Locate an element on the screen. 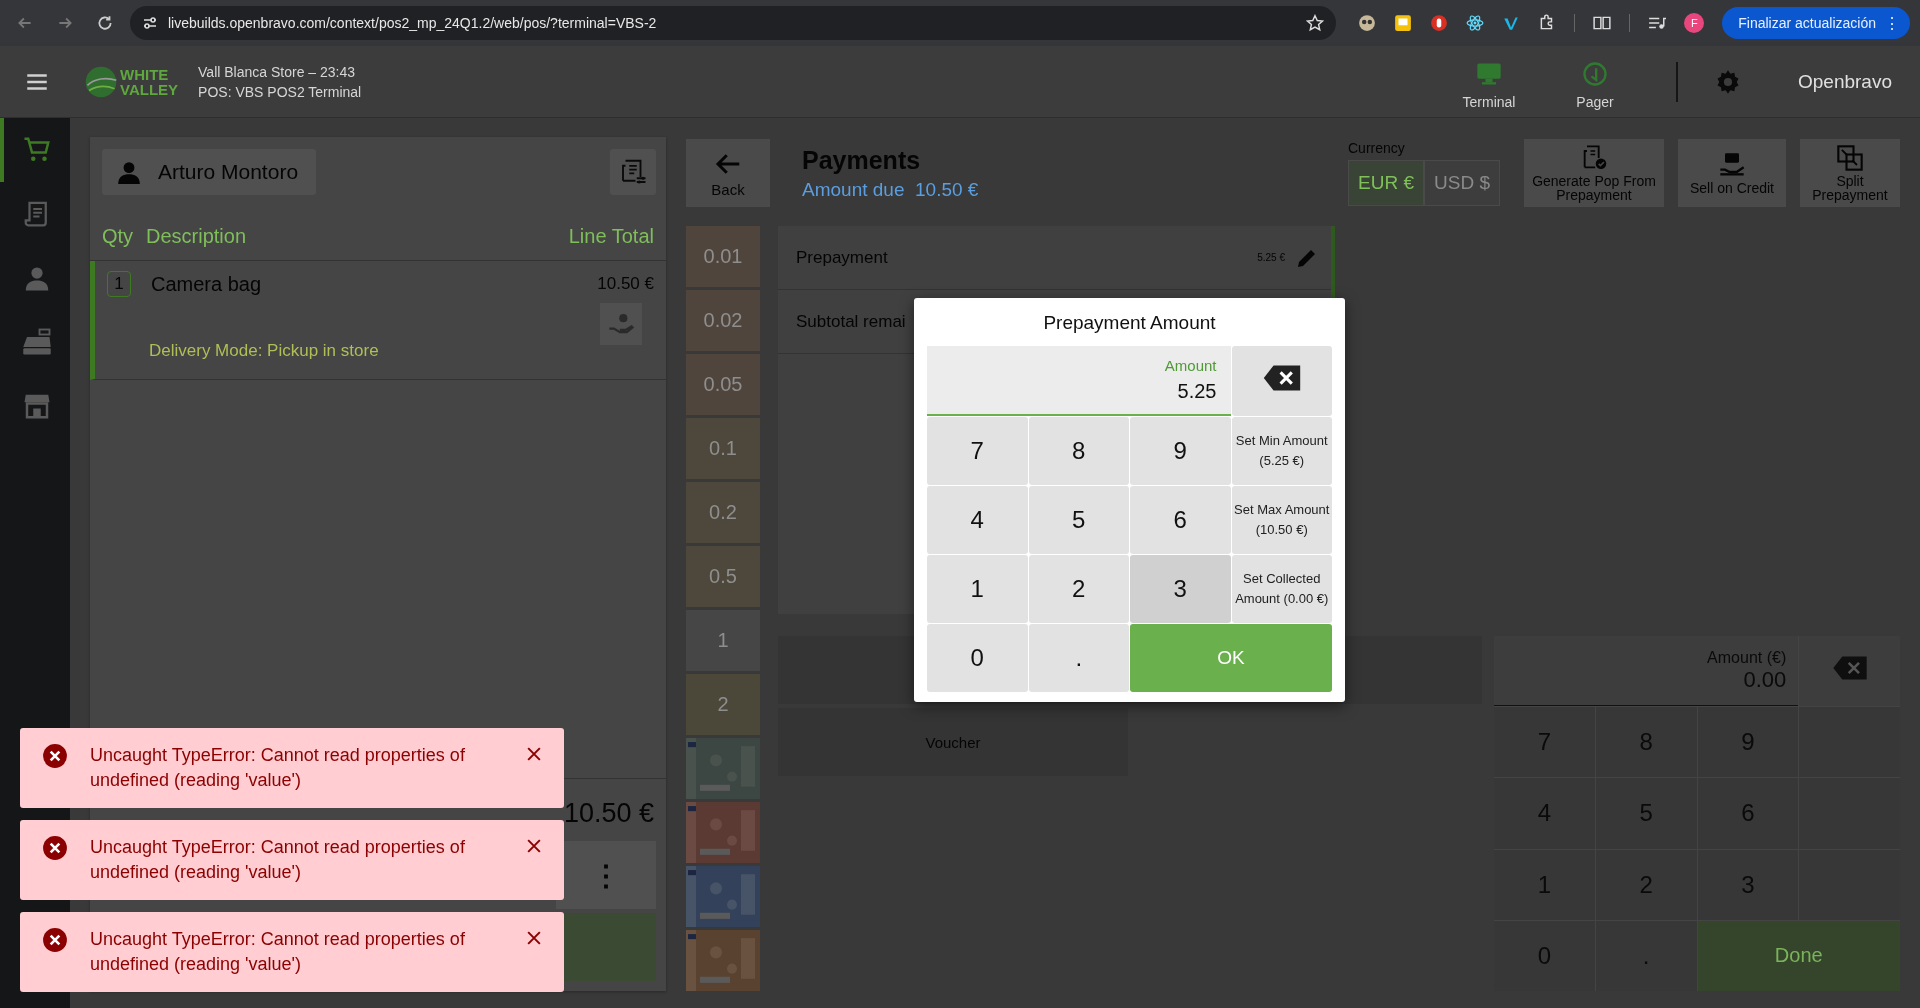  keypad-key: 3 is located at coordinates (1180, 589).